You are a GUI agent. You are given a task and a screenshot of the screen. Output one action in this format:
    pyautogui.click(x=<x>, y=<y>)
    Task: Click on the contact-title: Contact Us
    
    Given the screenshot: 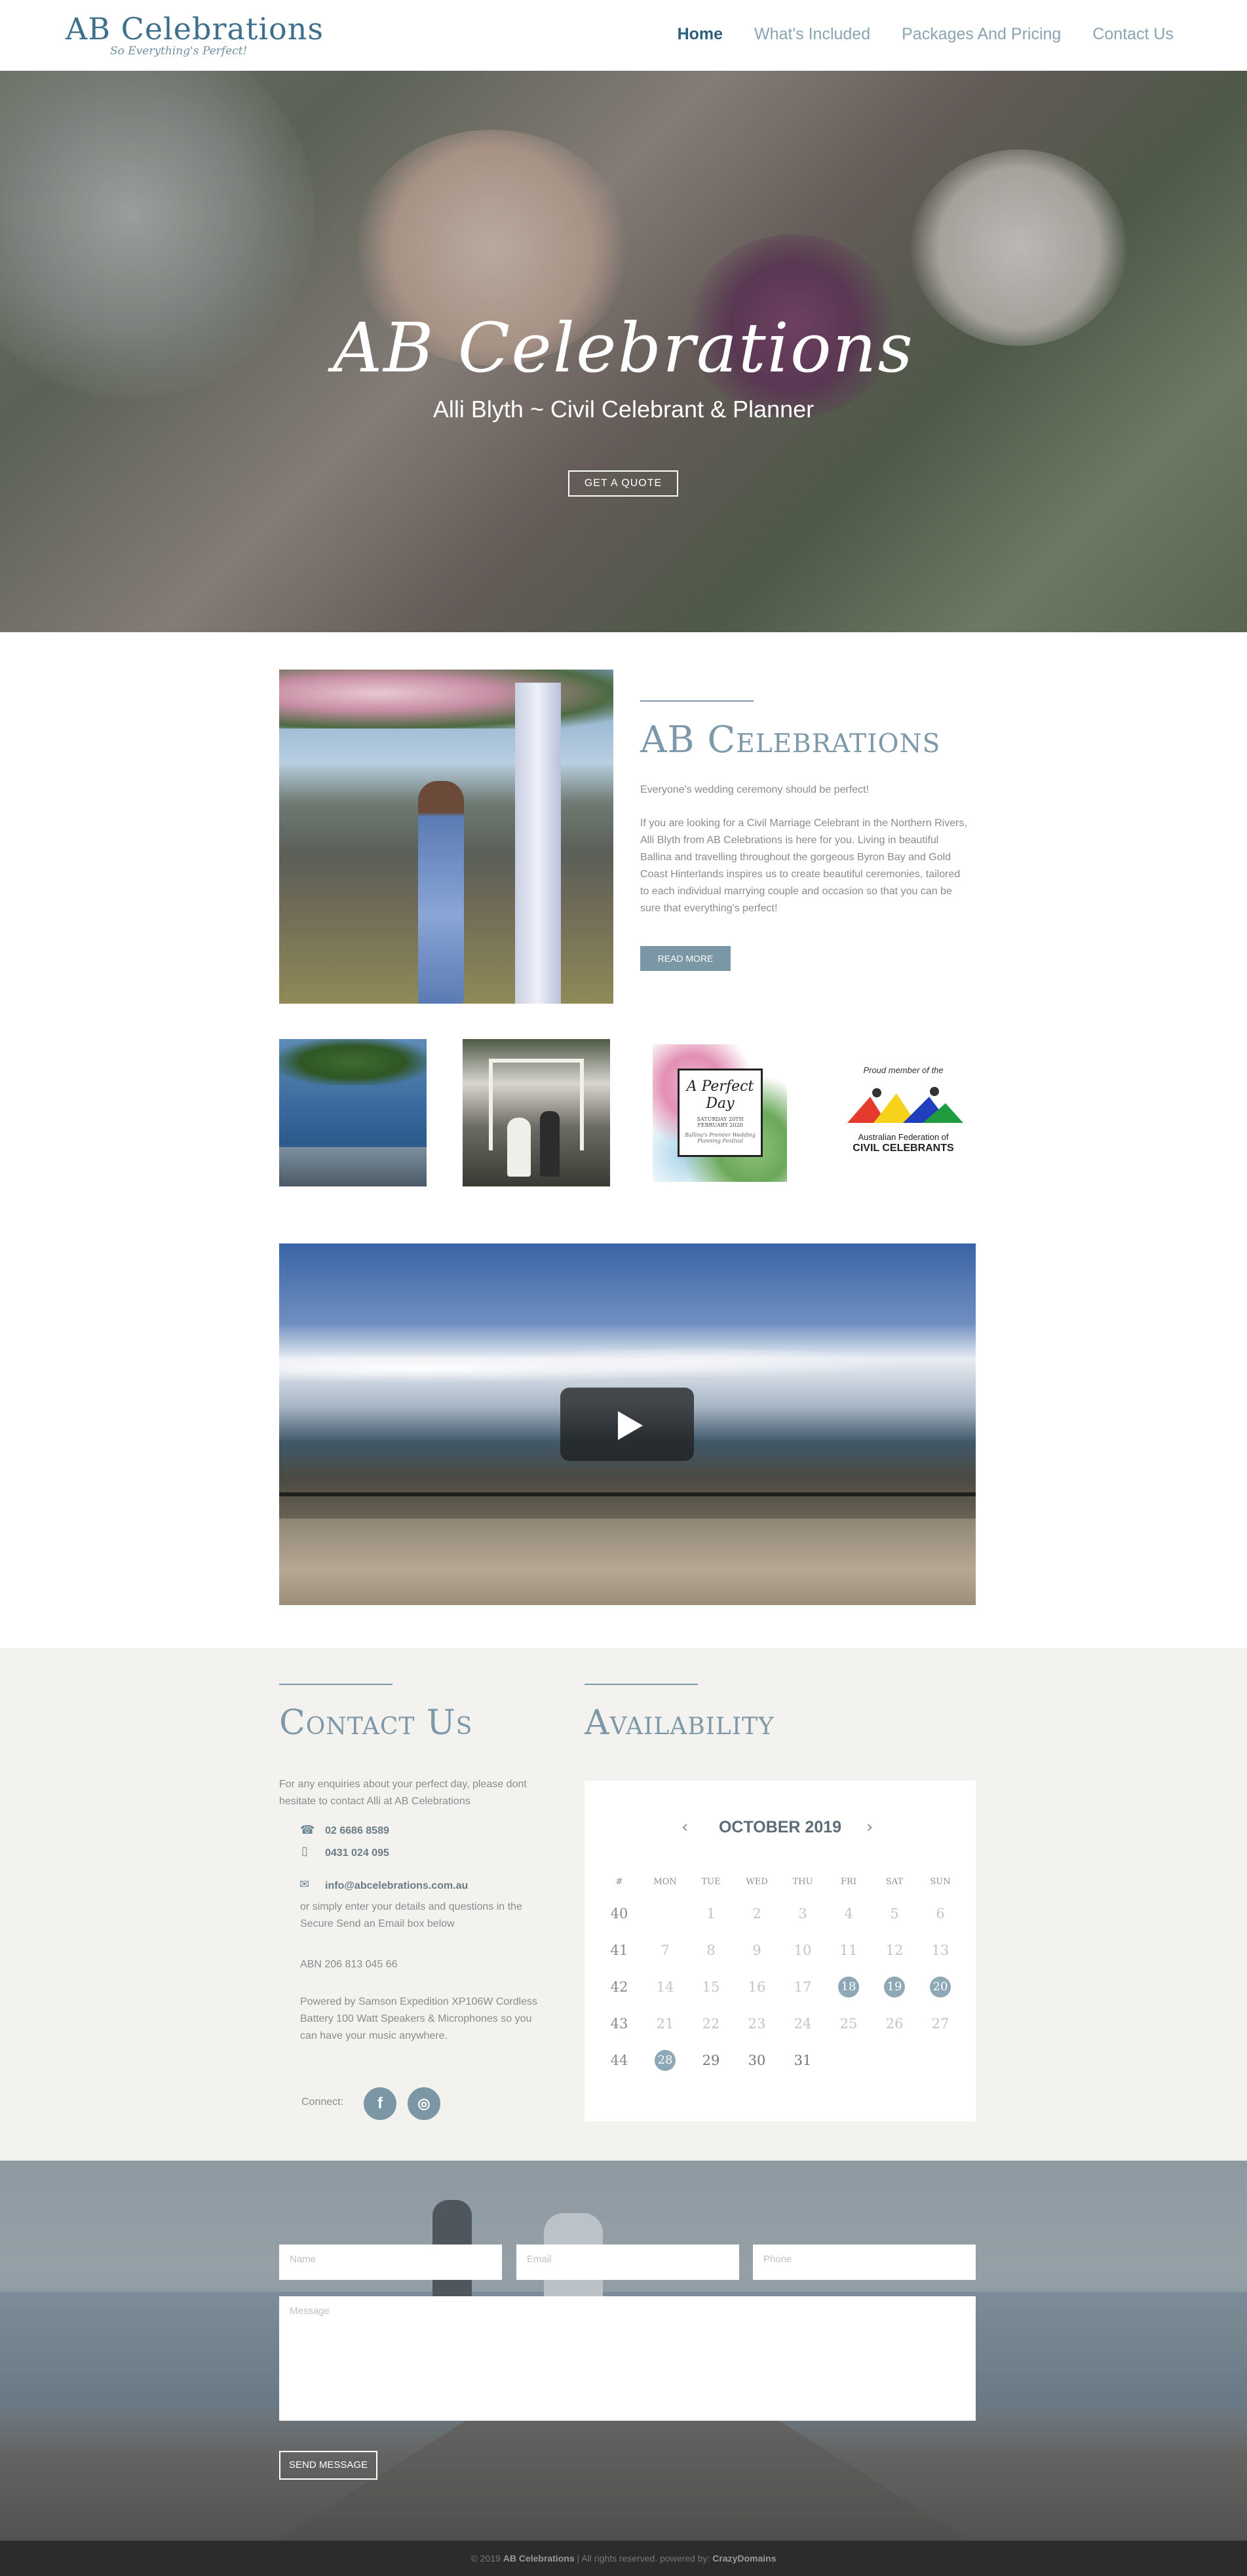 What is the action you would take?
    pyautogui.click(x=376, y=1723)
    